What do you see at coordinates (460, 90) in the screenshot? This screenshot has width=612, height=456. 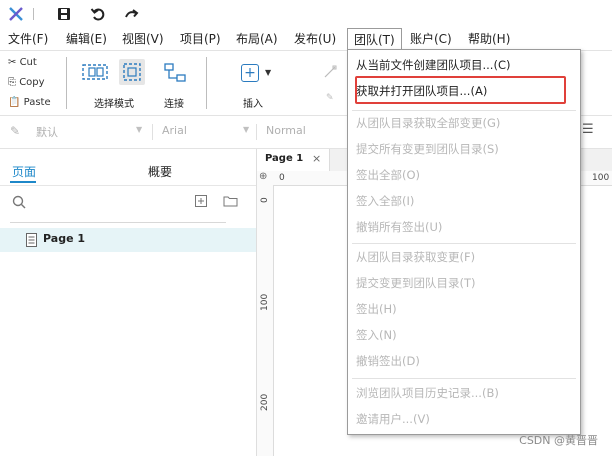 I see `highlight-annotation-box` at bounding box center [460, 90].